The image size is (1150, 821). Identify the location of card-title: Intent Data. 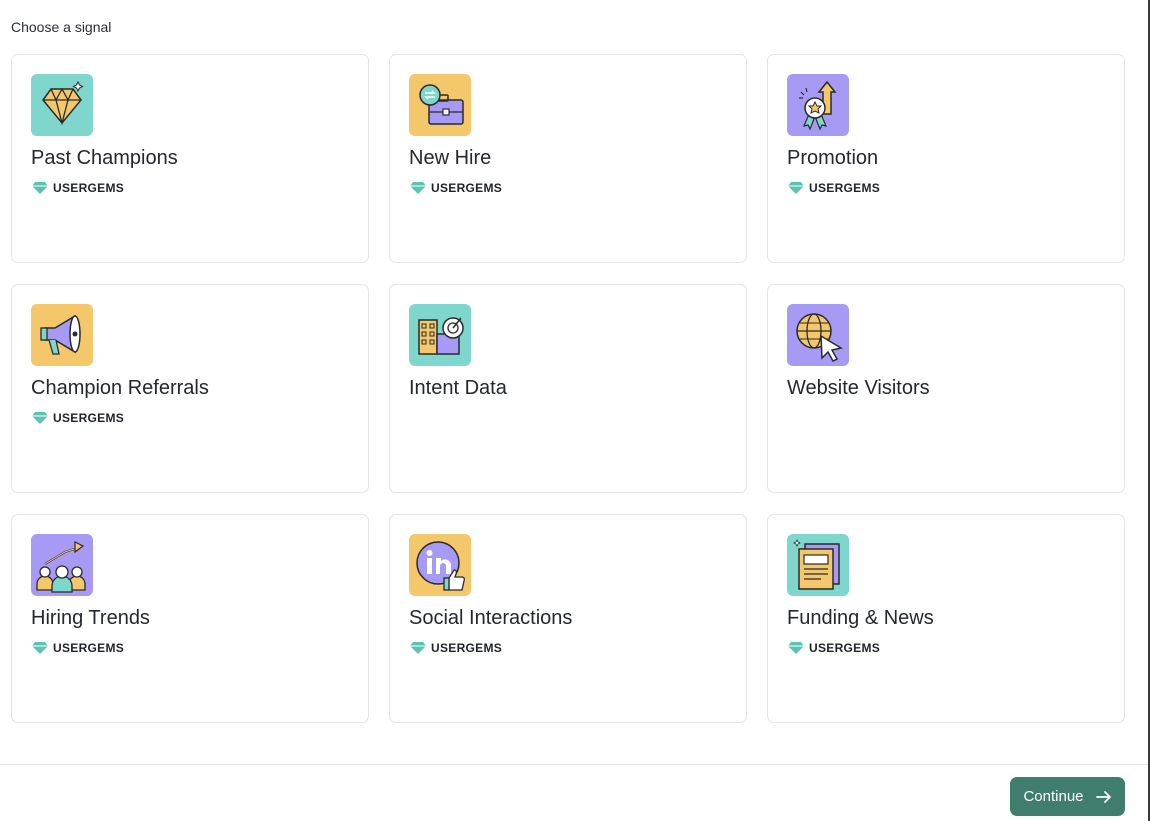
(458, 388).